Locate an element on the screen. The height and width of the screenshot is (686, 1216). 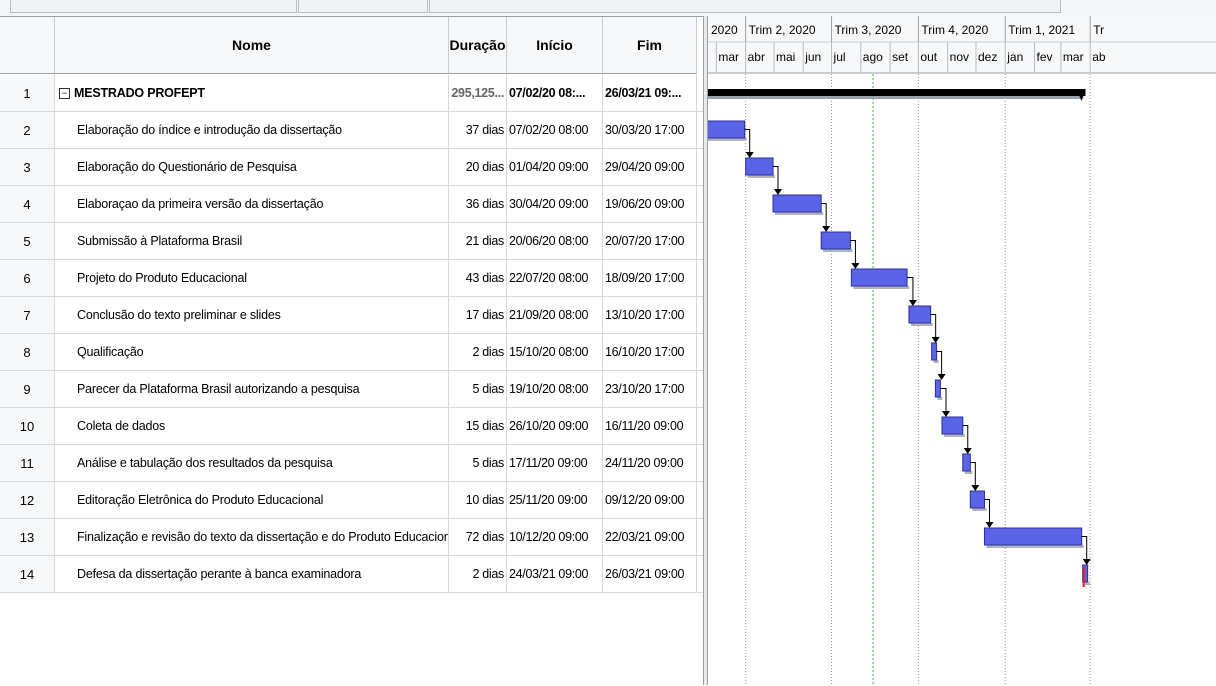
task-id-cell: 1 is located at coordinates (27, 93).